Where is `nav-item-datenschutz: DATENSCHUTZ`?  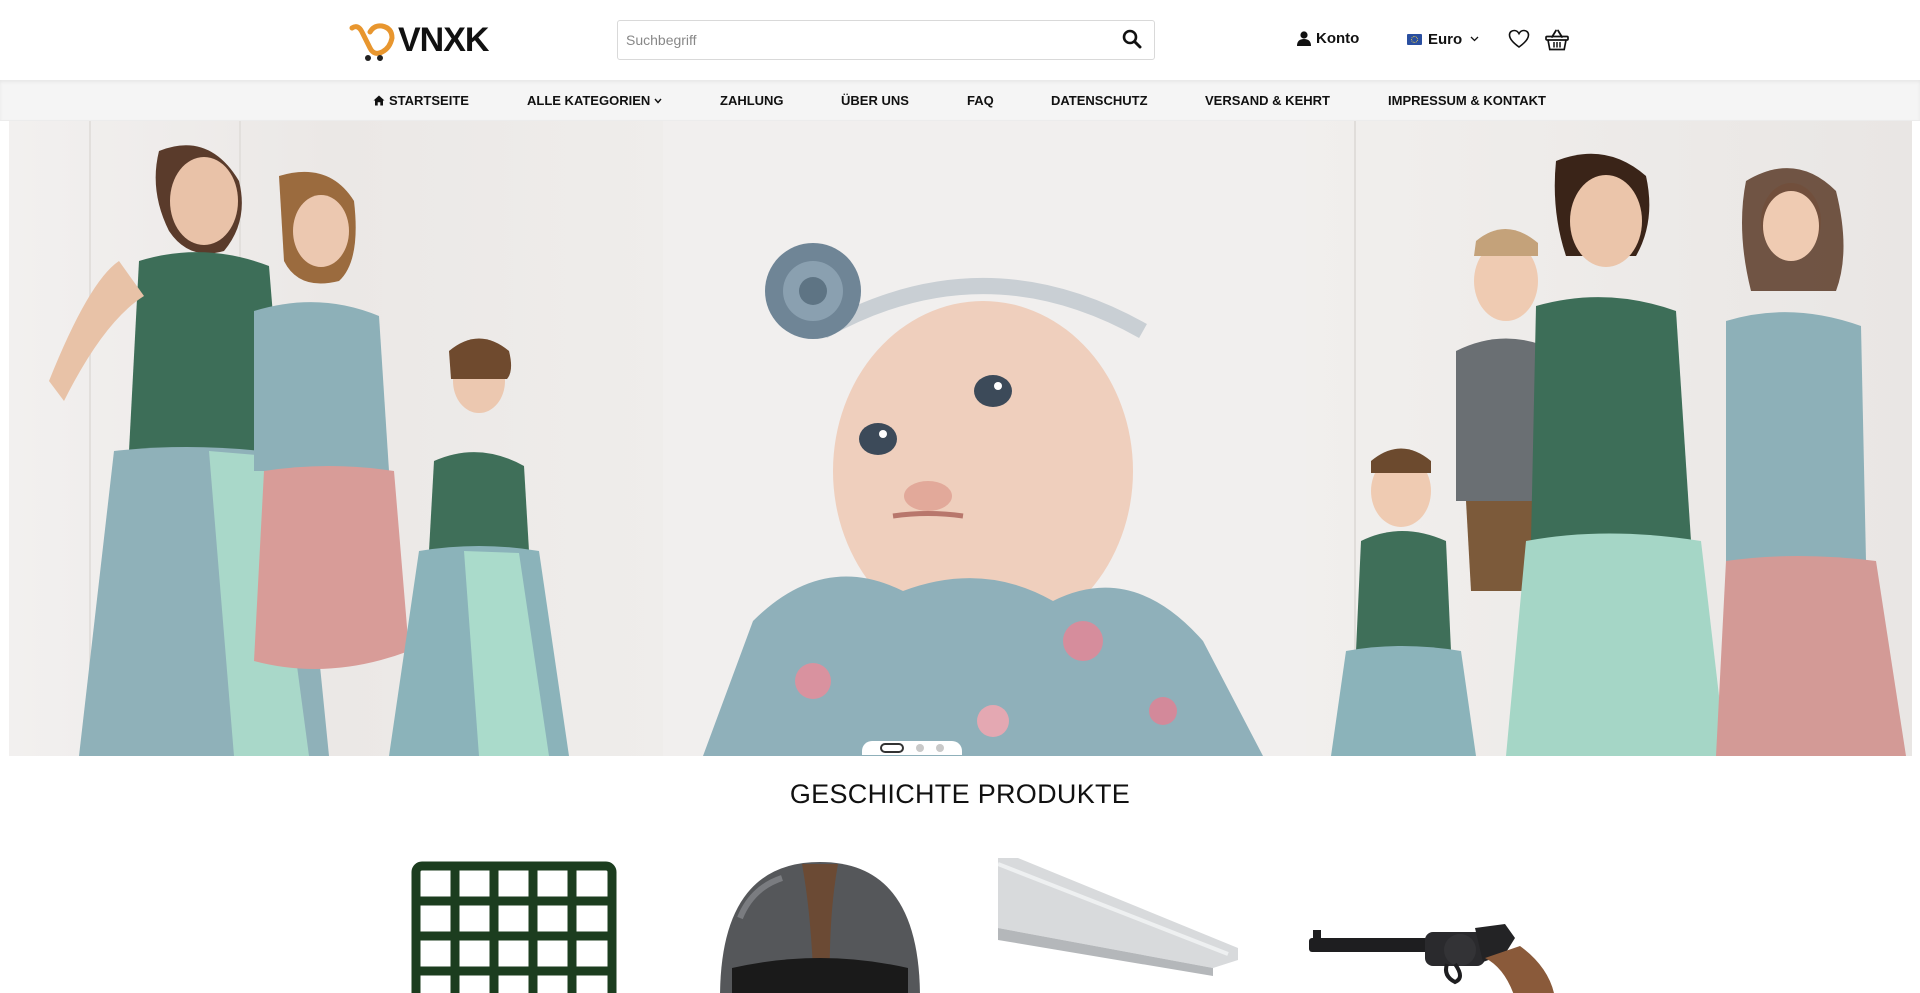 nav-item-datenschutz: DATENSCHUTZ is located at coordinates (1099, 100).